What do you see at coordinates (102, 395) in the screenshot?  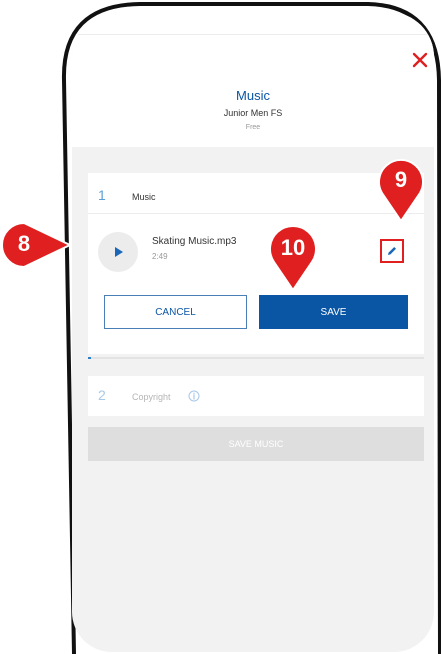 I see `step-number: 2` at bounding box center [102, 395].